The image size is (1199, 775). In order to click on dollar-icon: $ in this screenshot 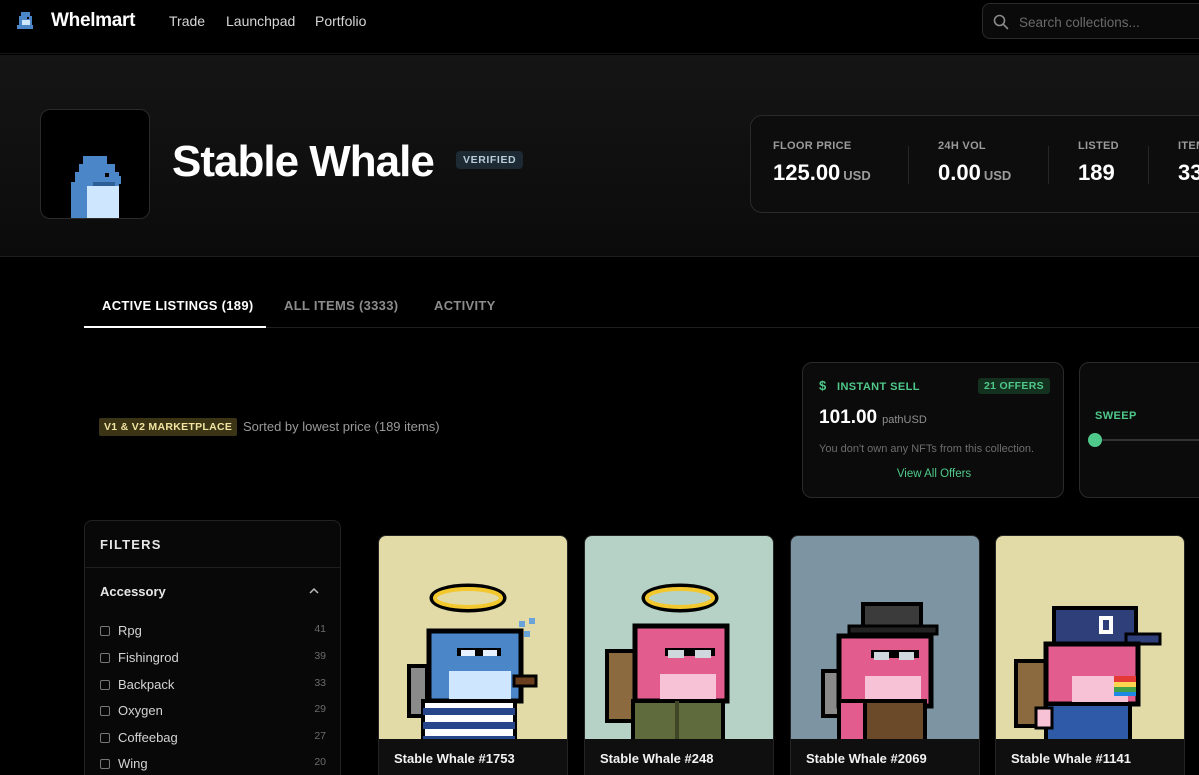, I will do `click(823, 385)`.